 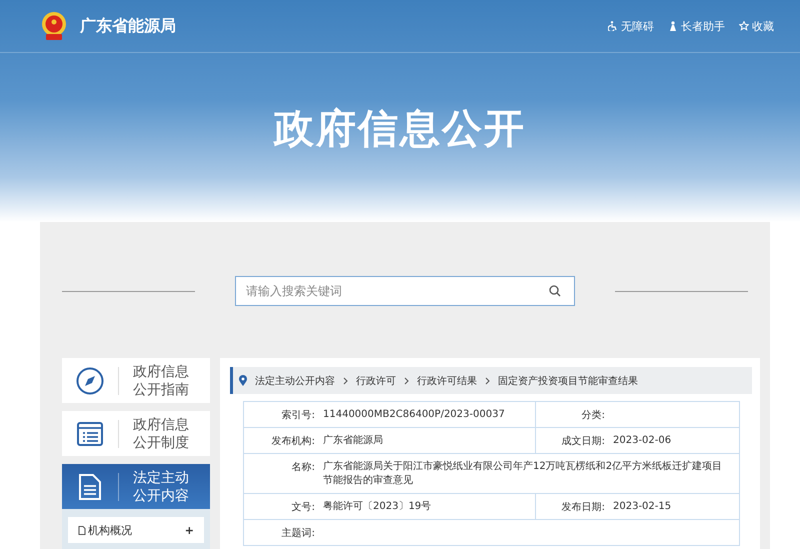 What do you see at coordinates (128, 26) in the screenshot?
I see `site-name: 广东省能源局` at bounding box center [128, 26].